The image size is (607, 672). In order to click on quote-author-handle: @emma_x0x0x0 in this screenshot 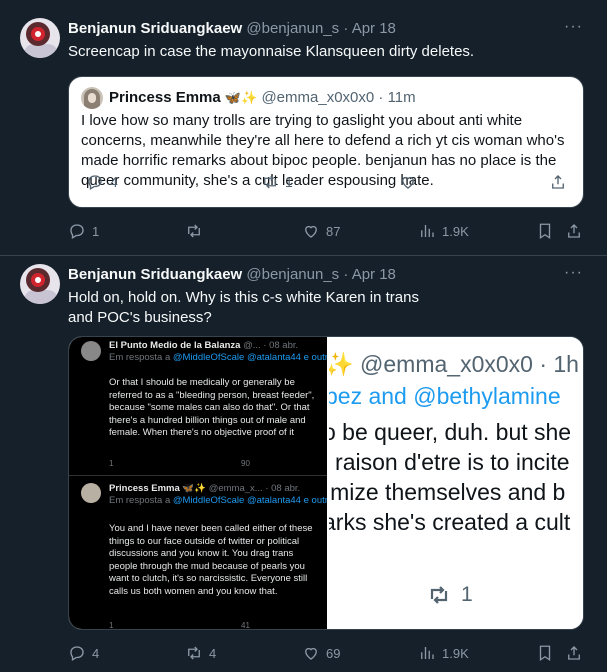, I will do `click(318, 97)`.